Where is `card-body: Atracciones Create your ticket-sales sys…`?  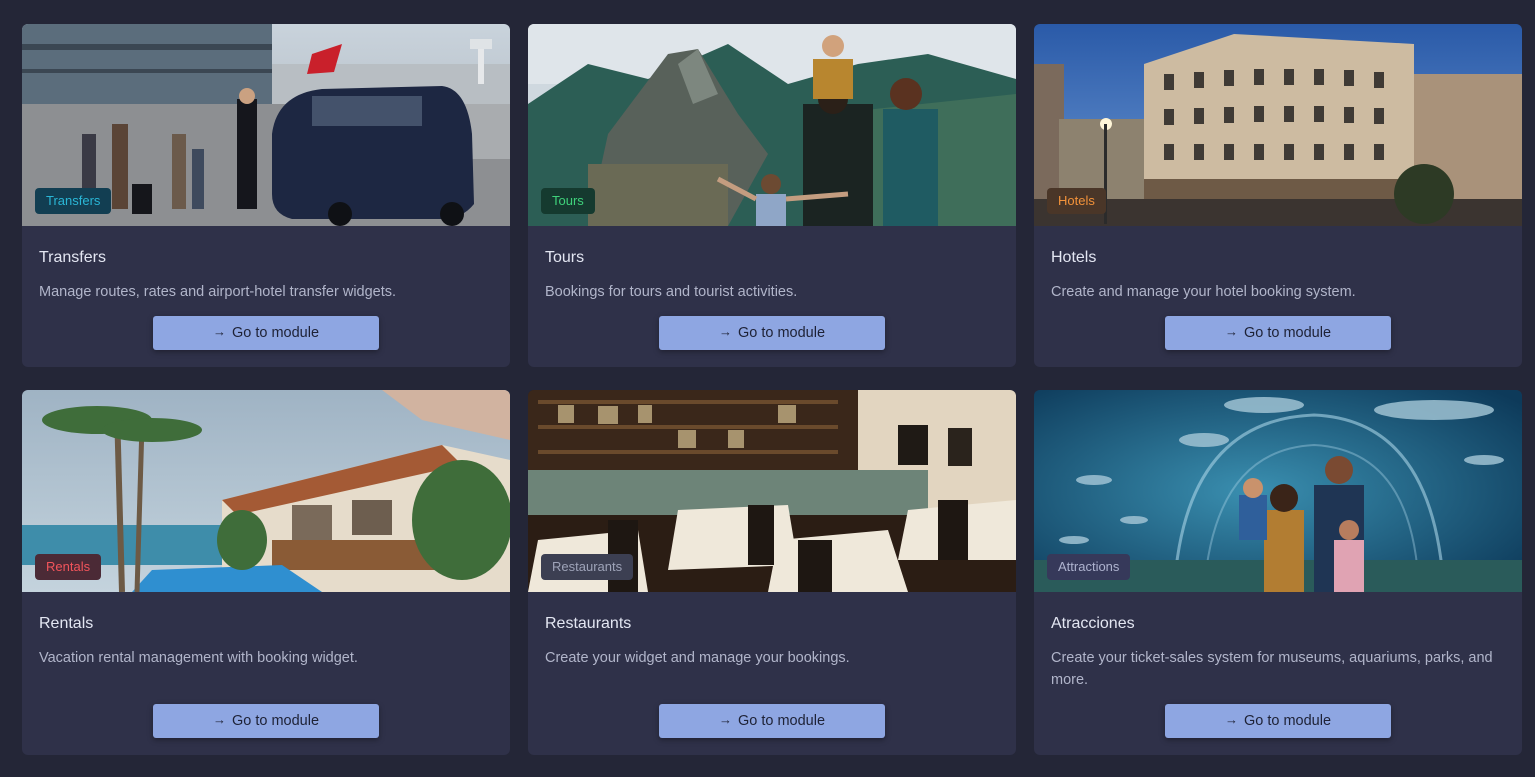
card-body: Atracciones Create your ticket-sales sys… is located at coordinates (1278, 673).